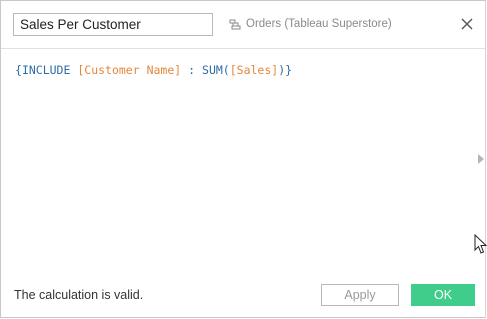  Describe the element at coordinates (467, 24) in the screenshot. I see `close-icon` at that location.